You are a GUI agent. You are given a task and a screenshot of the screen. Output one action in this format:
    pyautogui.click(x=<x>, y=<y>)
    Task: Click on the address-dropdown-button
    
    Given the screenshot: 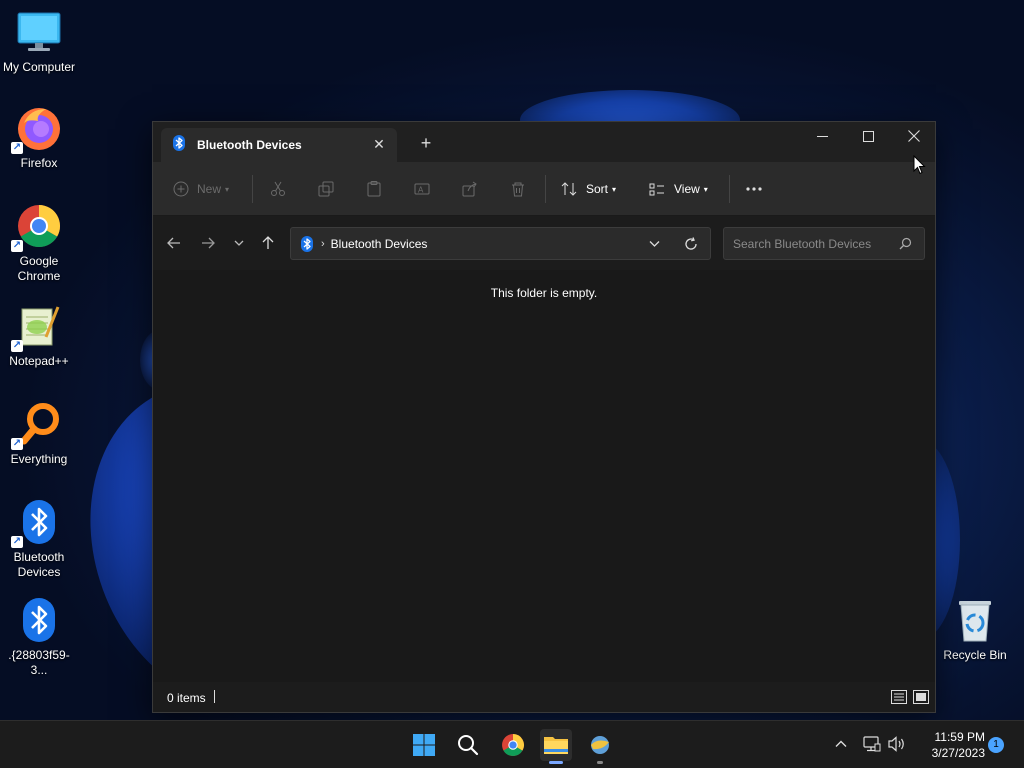 What is the action you would take?
    pyautogui.click(x=654, y=243)
    